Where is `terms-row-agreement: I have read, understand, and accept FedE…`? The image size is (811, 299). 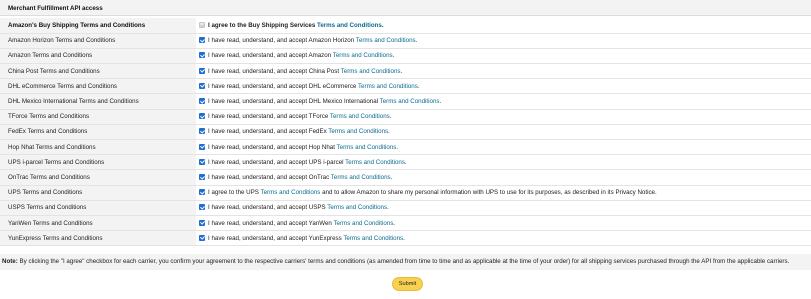 terms-row-agreement: I have read, understand, and accept FedE… is located at coordinates (503, 132).